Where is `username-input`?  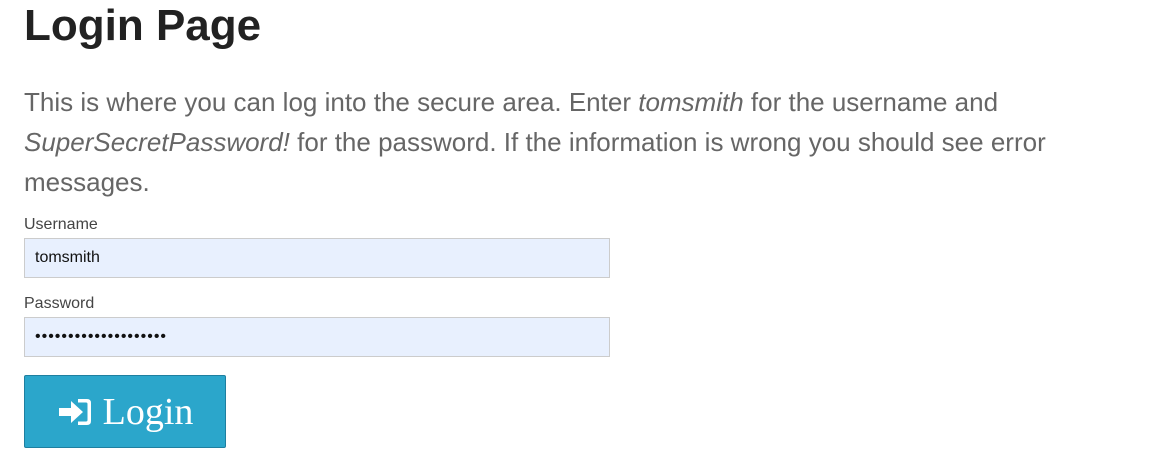 username-input is located at coordinates (317, 258).